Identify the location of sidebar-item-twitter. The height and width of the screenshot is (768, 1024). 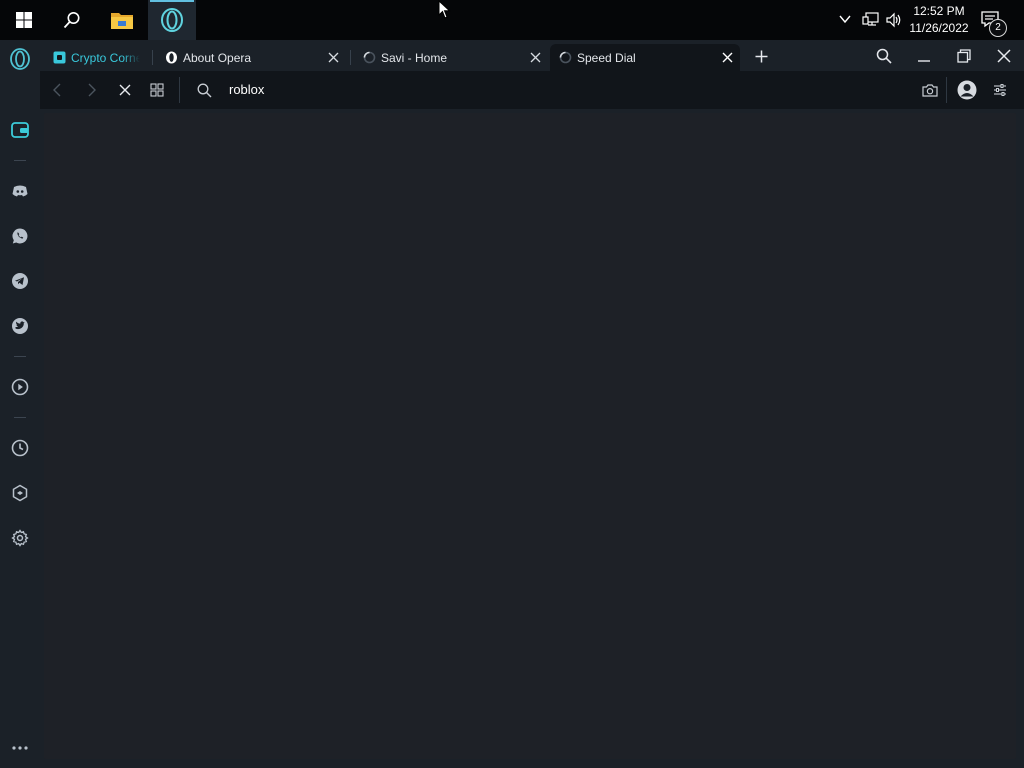
(20, 326).